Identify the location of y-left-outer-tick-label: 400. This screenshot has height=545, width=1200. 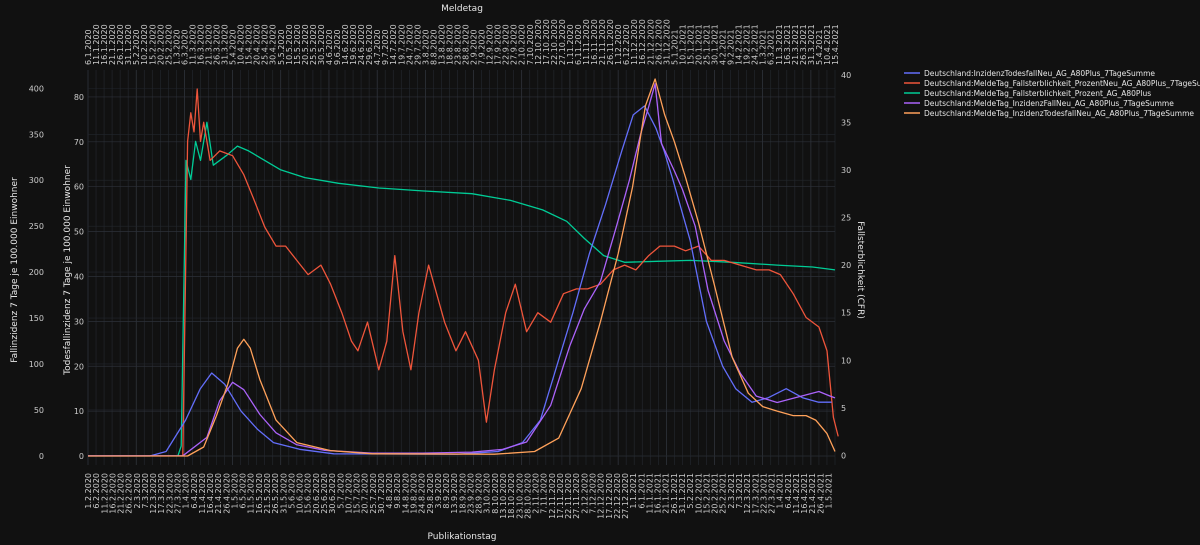
(36, 88).